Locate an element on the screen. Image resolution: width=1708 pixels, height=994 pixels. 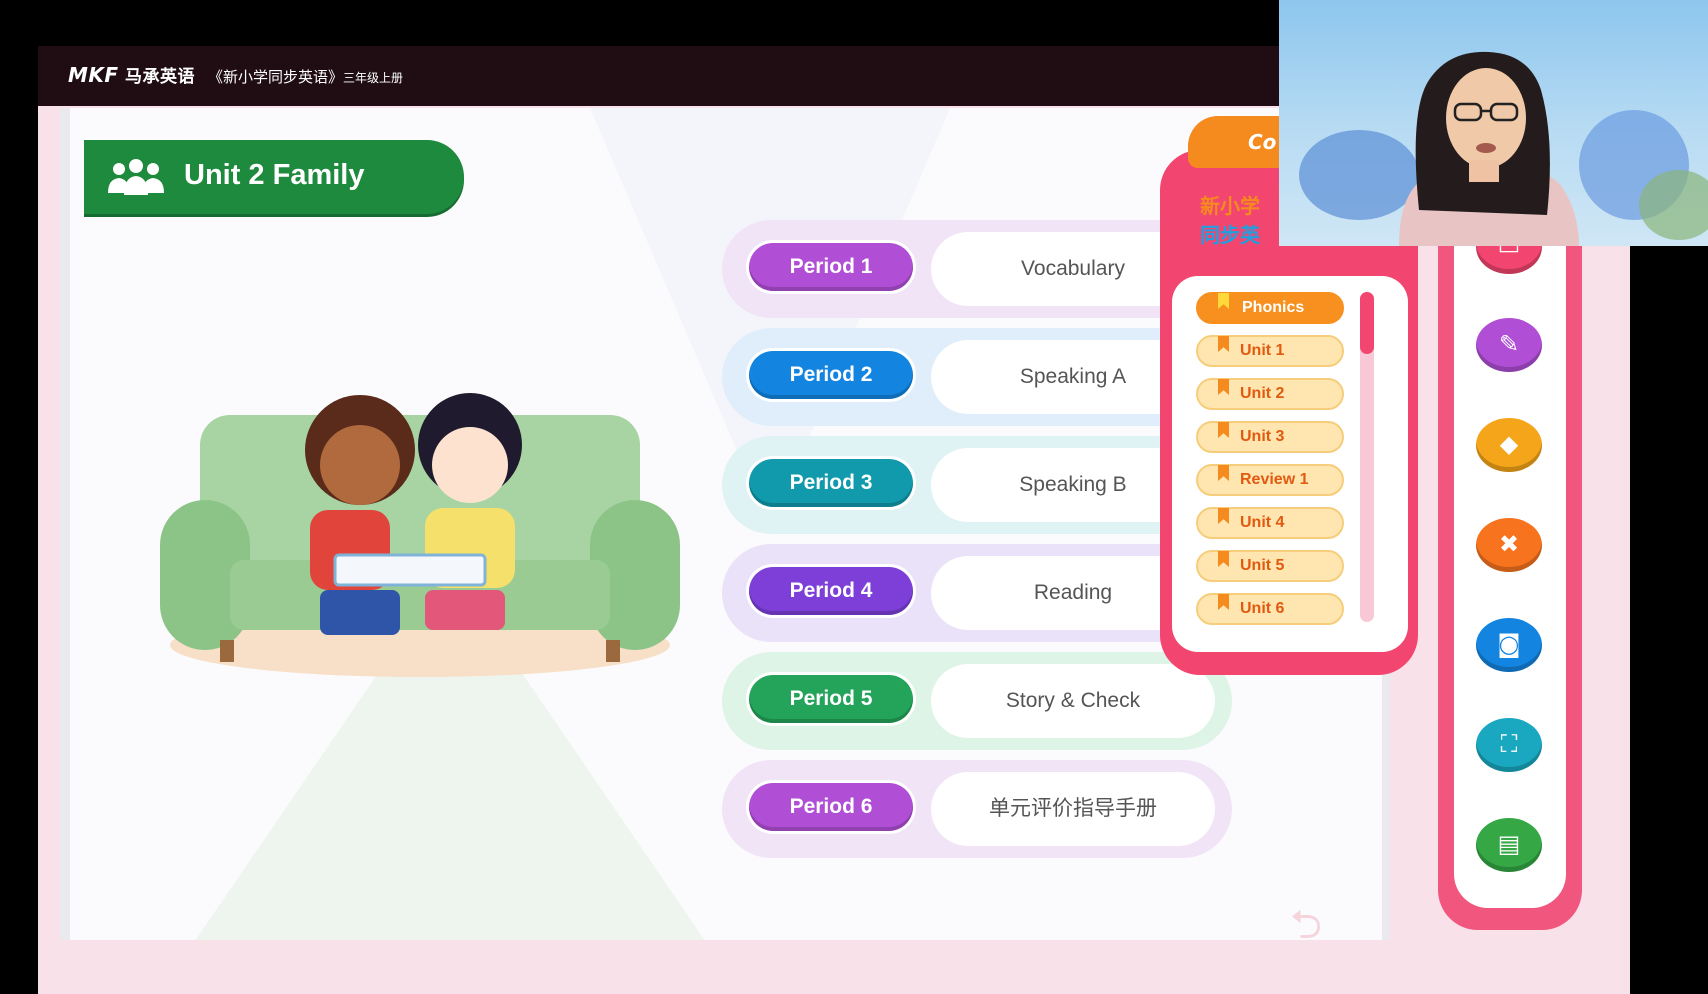
period-row: Period 2 Speaking A is located at coordinates (977, 377).